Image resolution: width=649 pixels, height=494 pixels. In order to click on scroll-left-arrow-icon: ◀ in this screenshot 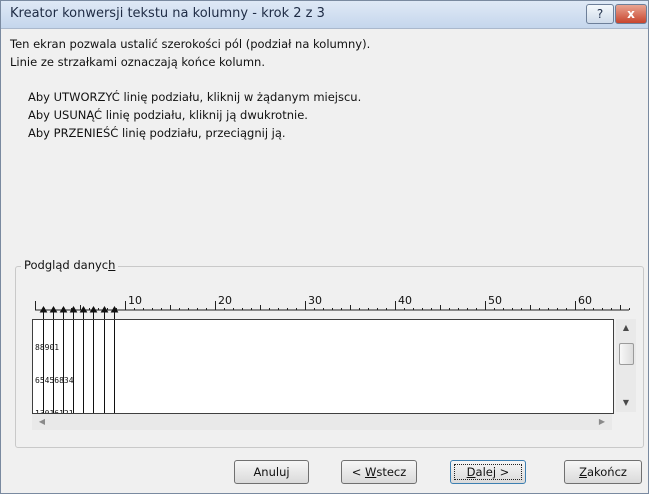, I will do `click(42, 422)`.